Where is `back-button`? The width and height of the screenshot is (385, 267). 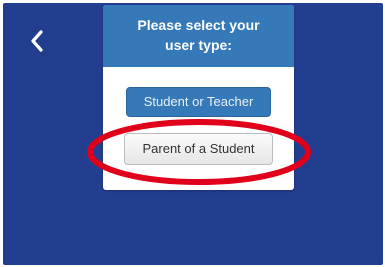 back-button is located at coordinates (37, 41).